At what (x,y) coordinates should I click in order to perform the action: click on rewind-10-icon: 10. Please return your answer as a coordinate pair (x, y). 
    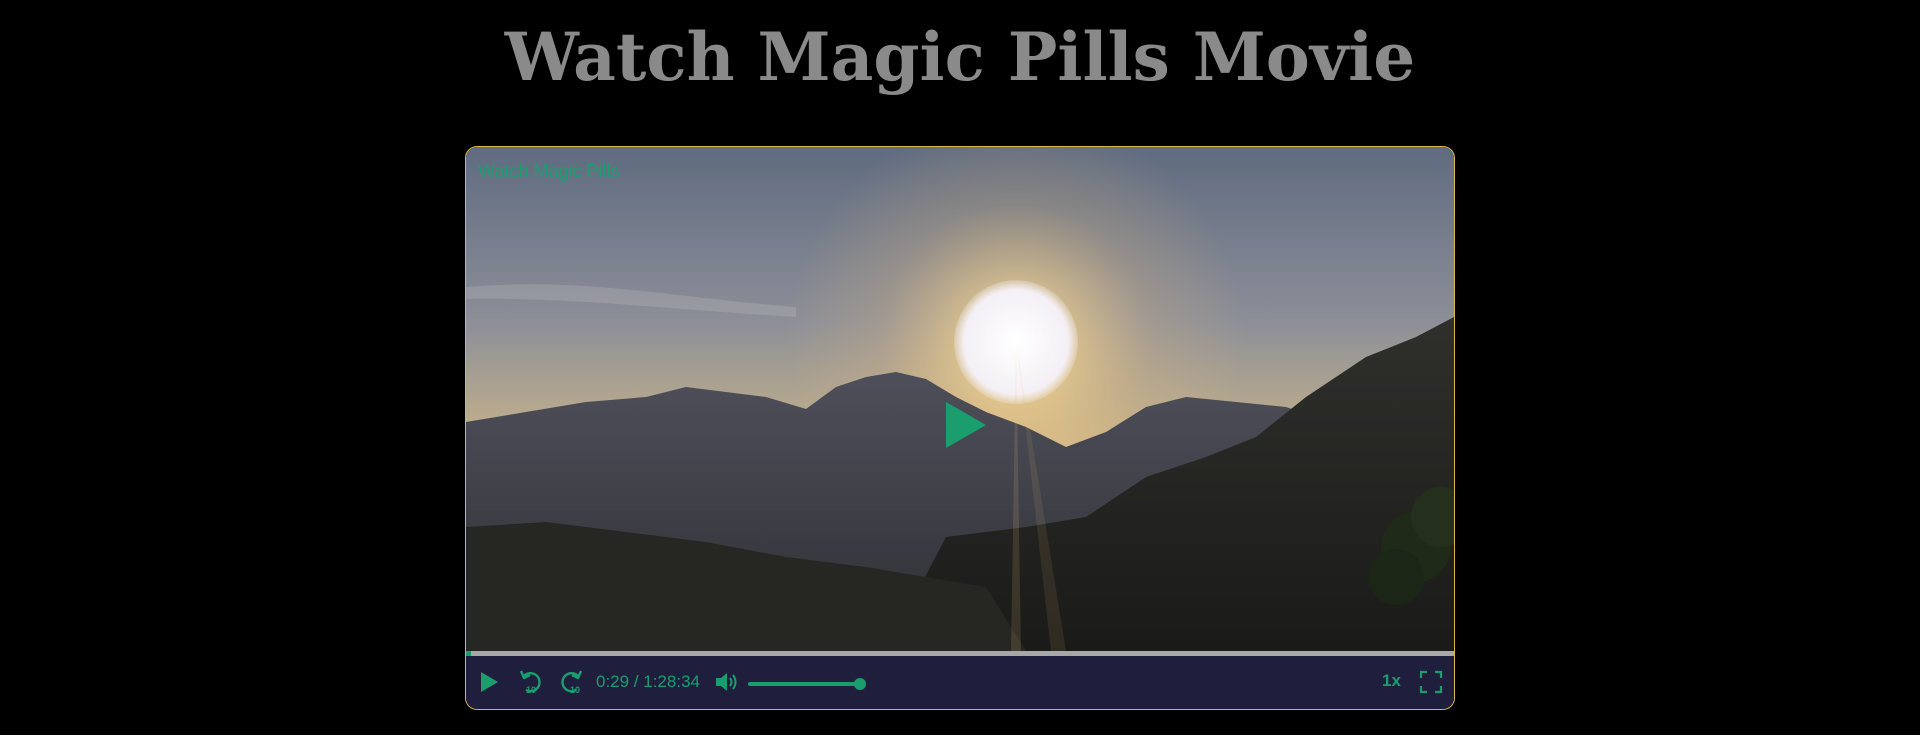
    Looking at the image, I should click on (531, 683).